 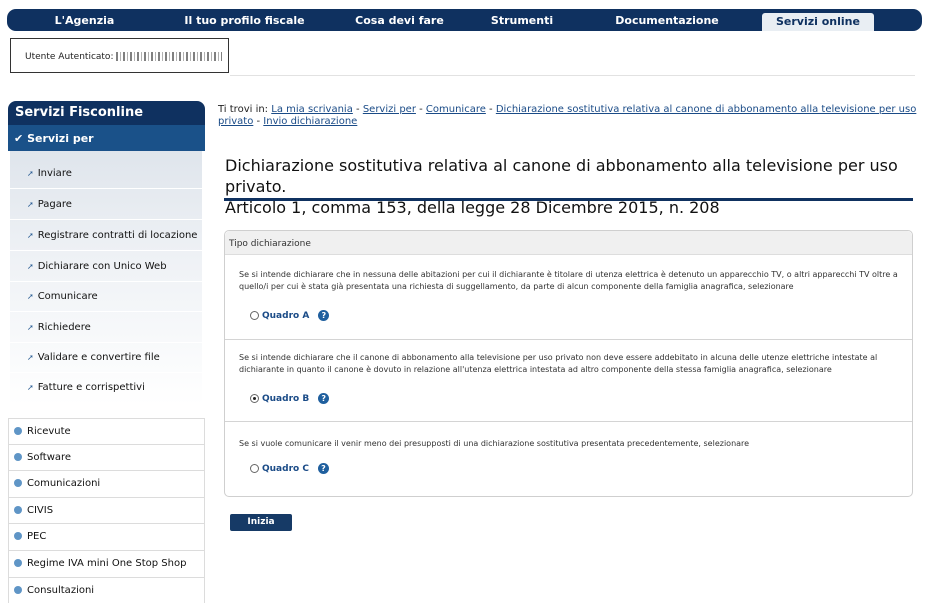 I want to click on user-box: Utente Autenticato:, so click(x=119, y=55).